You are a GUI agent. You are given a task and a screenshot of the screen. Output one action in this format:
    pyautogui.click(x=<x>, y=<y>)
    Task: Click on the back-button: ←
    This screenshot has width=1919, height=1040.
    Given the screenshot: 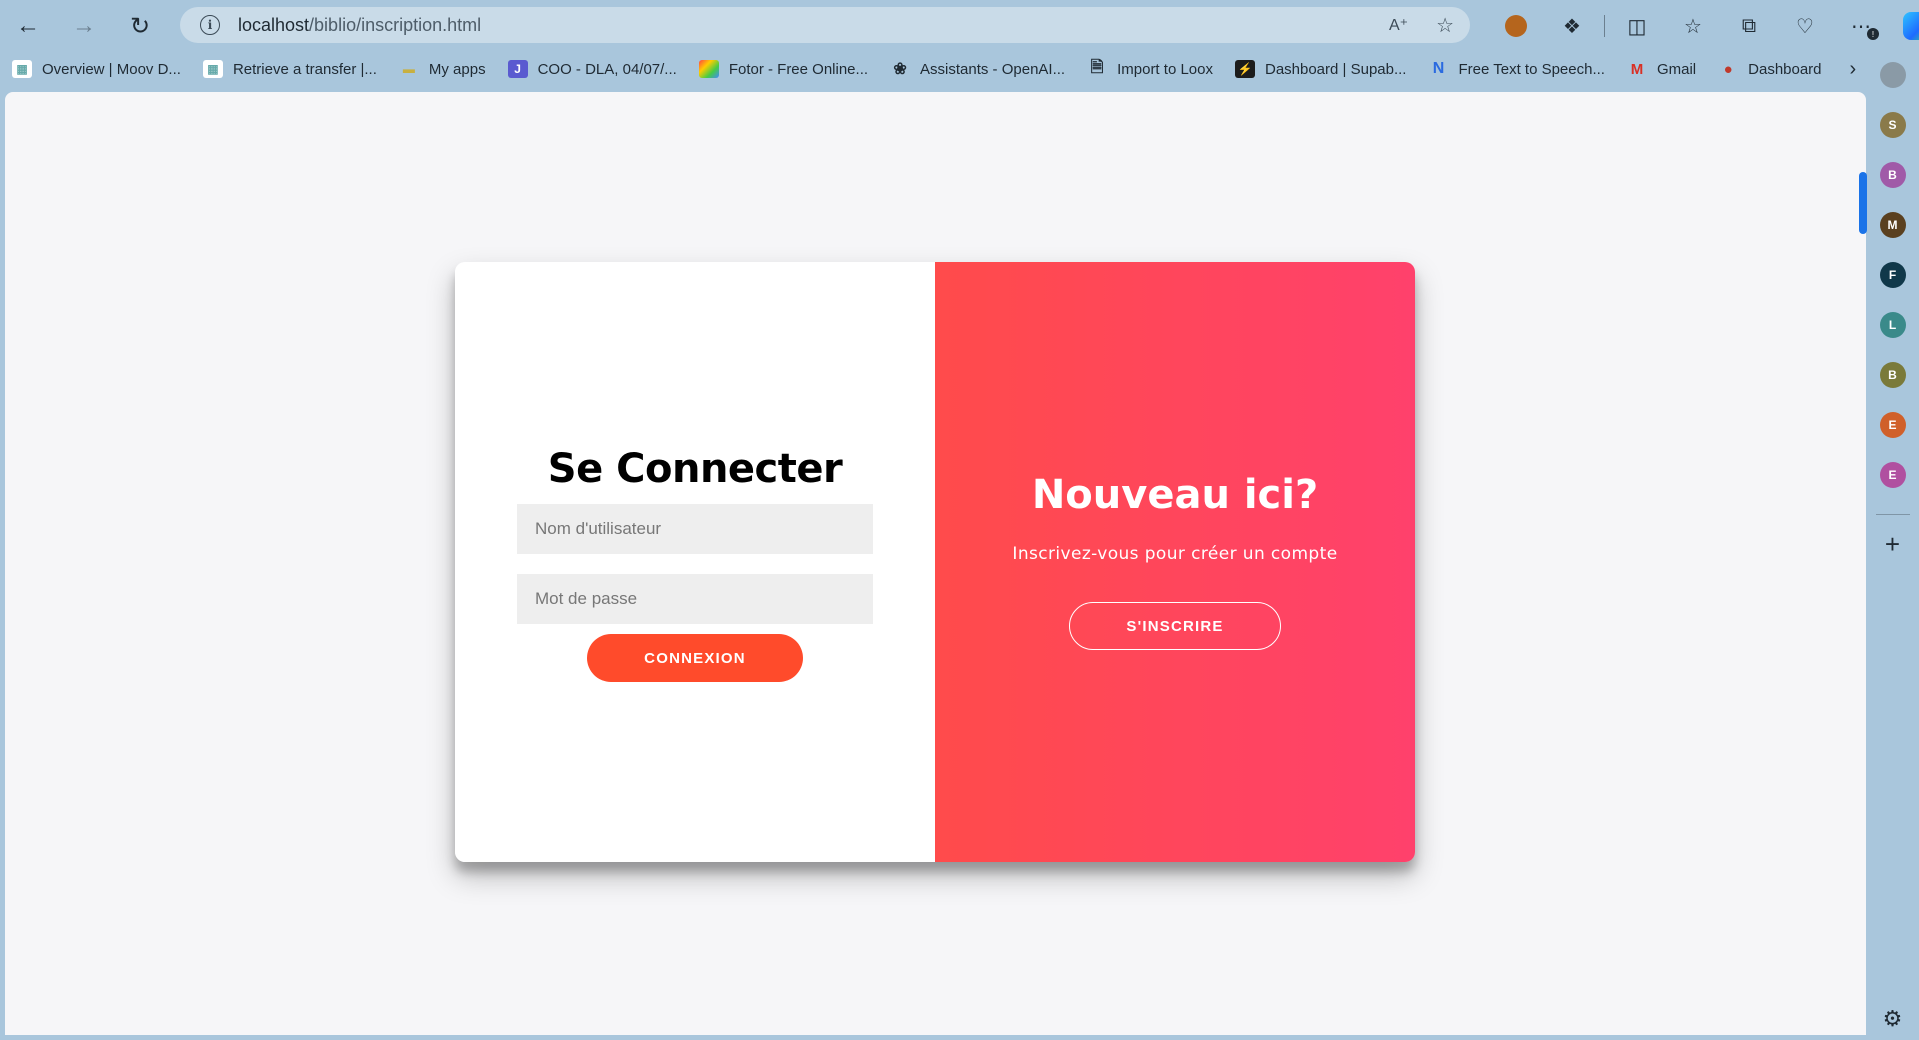 What is the action you would take?
    pyautogui.click(x=28, y=26)
    